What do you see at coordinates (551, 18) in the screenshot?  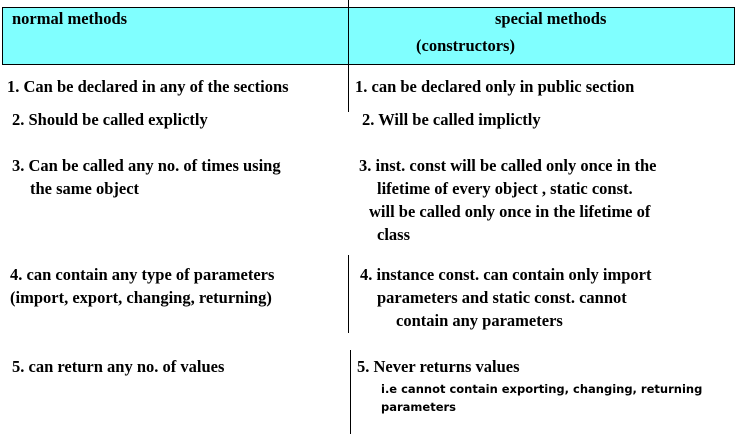 I see `header-special-methods: special methods` at bounding box center [551, 18].